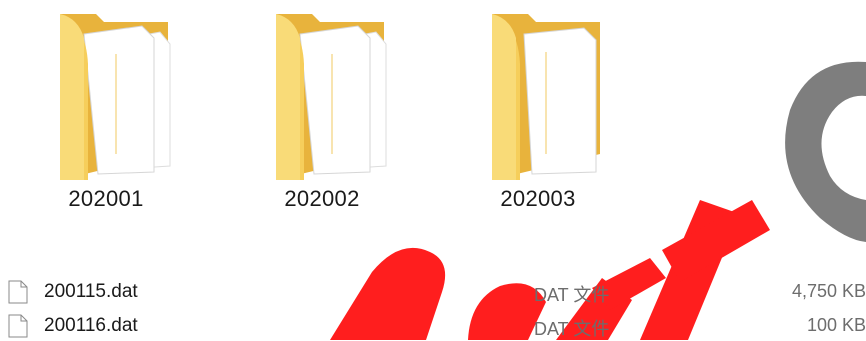  I want to click on file-name: 200116.dat, so click(91, 325).